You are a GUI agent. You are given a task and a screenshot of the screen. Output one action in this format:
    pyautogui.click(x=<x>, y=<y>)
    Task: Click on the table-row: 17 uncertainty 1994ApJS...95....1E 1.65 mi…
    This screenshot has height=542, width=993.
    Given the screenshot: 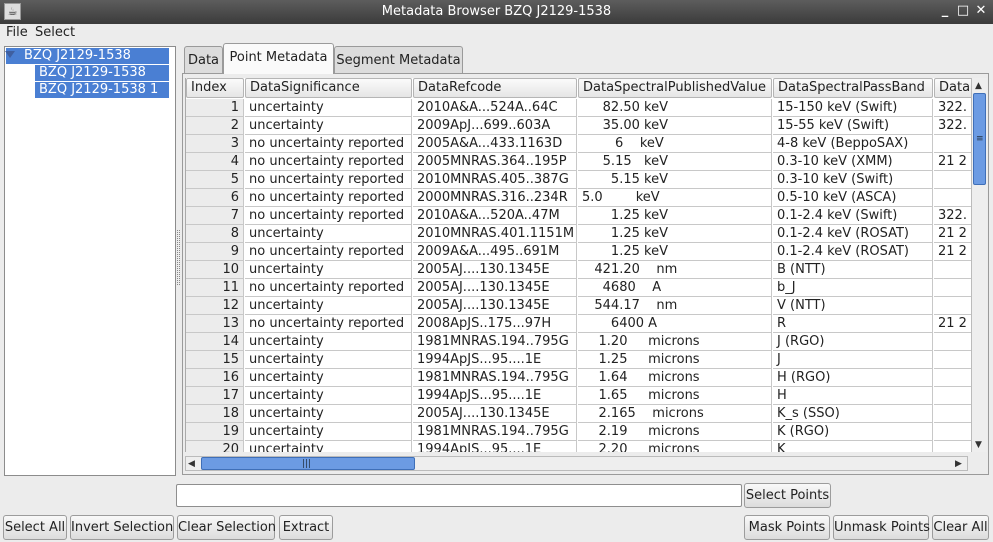 What is the action you would take?
    pyautogui.click(x=578, y=396)
    